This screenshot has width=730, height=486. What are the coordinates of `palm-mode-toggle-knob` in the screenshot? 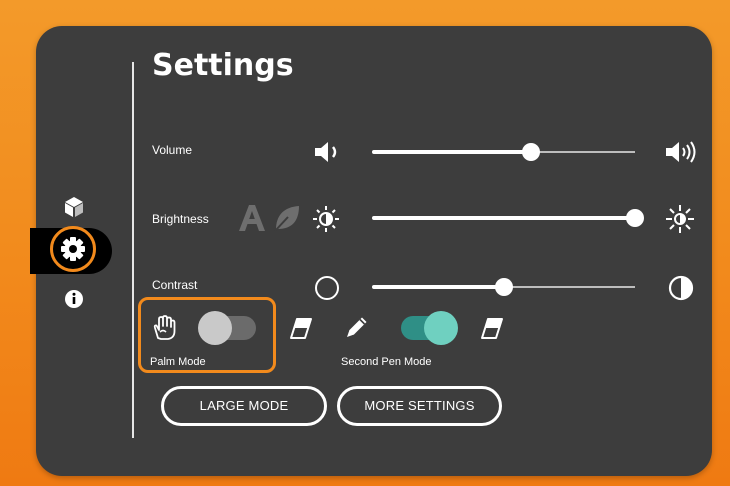 It's located at (215, 328).